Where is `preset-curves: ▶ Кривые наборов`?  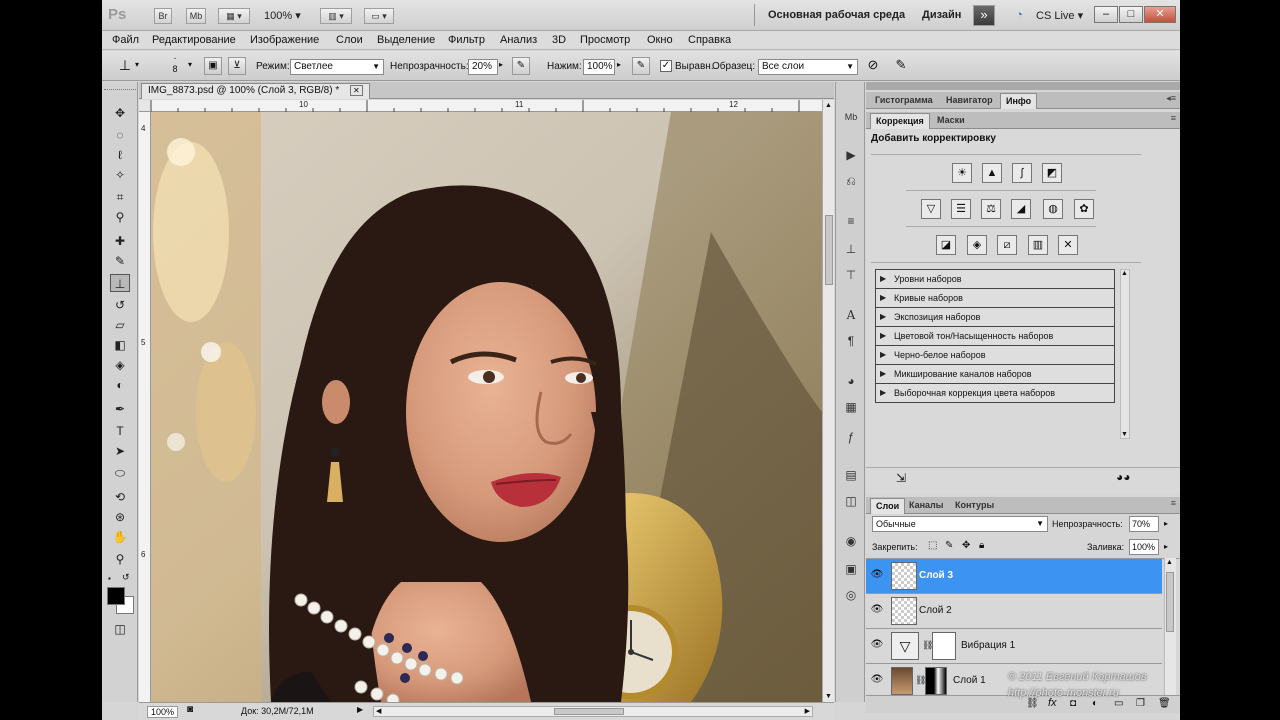
preset-curves: ▶ Кривые наборов is located at coordinates (995, 298).